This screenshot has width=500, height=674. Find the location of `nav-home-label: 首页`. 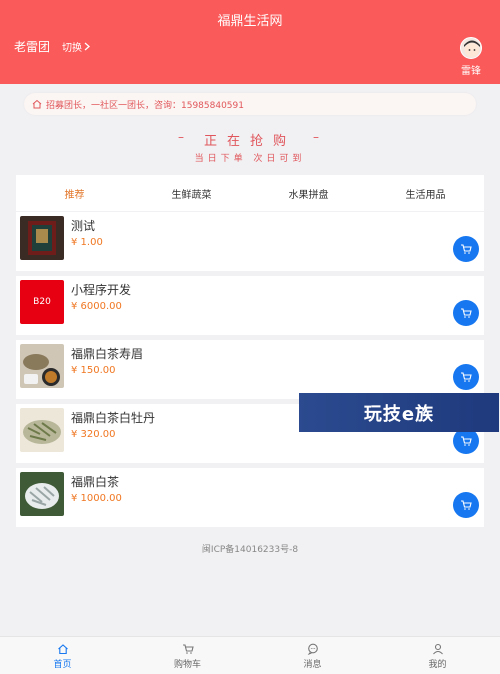

nav-home-label: 首页 is located at coordinates (62, 665).